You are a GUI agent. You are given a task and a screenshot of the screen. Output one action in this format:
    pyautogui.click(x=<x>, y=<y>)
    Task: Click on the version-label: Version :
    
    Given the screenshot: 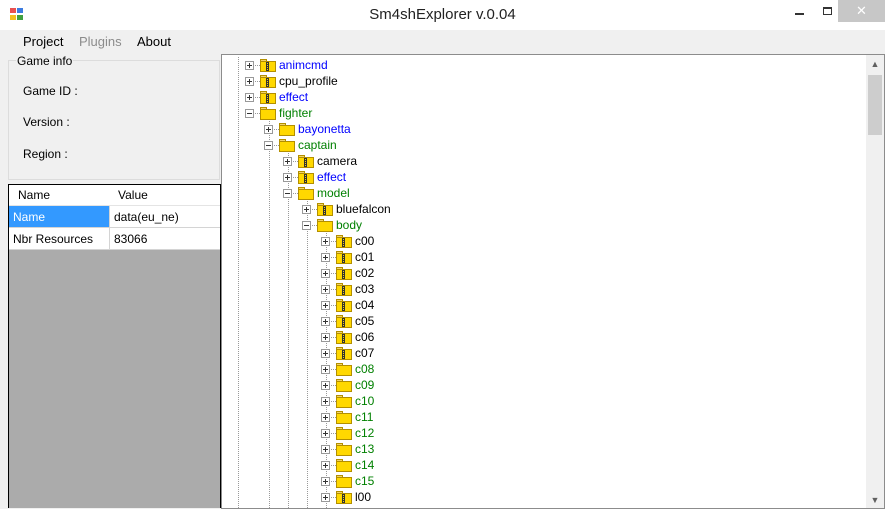 What is the action you would take?
    pyautogui.click(x=46, y=122)
    